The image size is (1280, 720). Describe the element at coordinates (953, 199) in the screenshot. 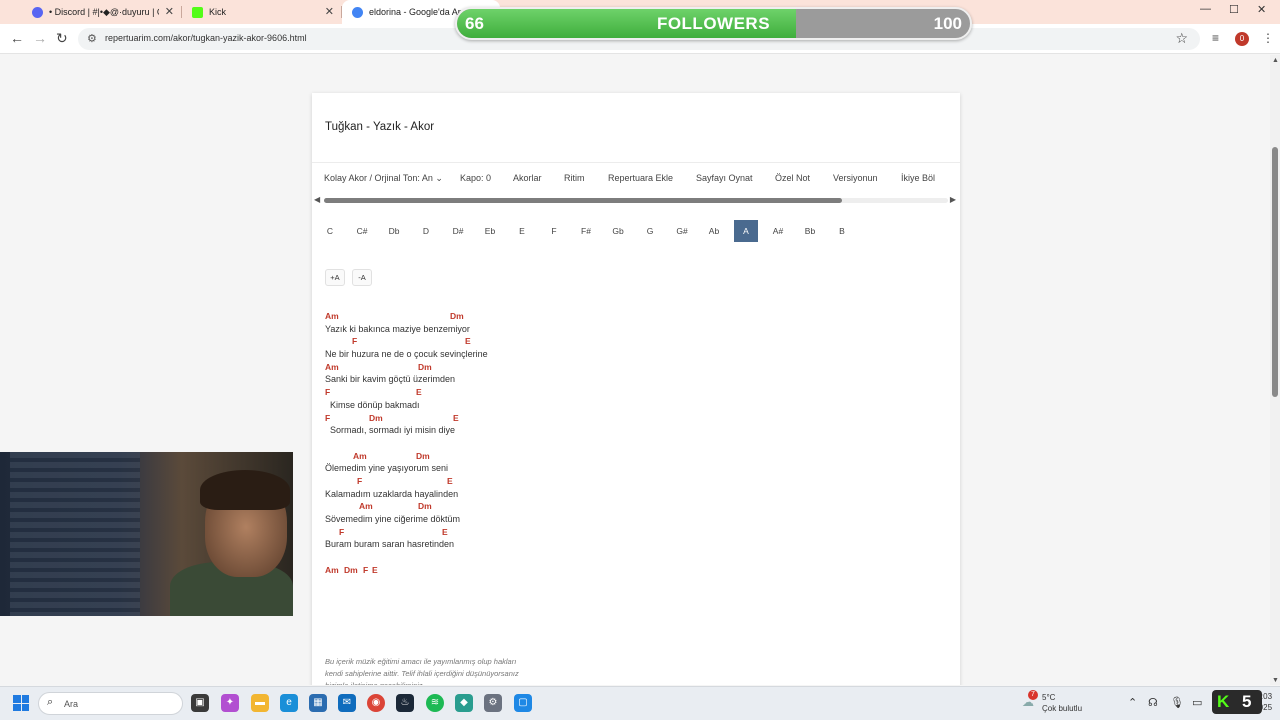

I see `scroll-right-icon: ▶` at that location.